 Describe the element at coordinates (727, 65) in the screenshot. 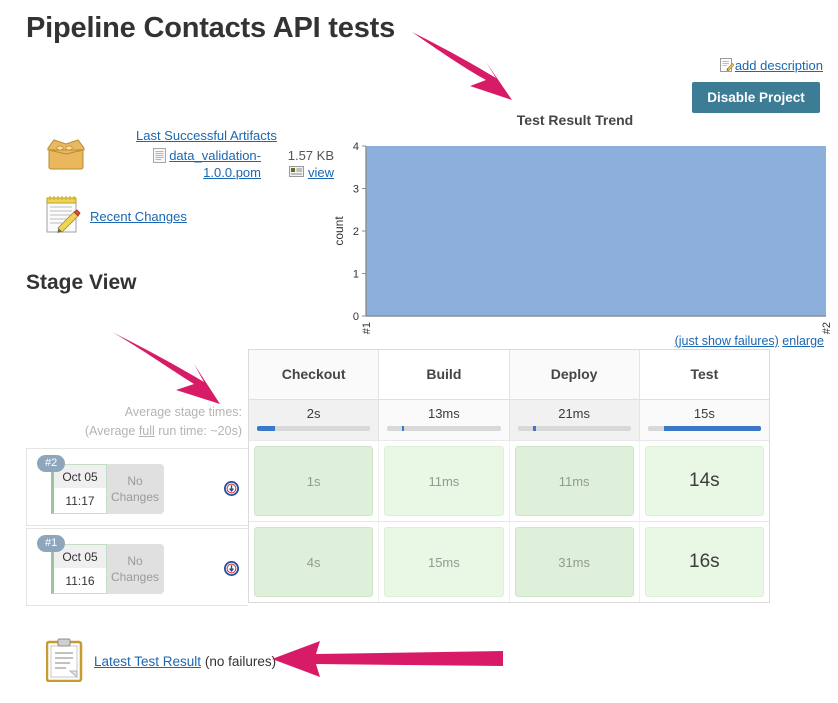

I see `note-pencil-icon` at that location.